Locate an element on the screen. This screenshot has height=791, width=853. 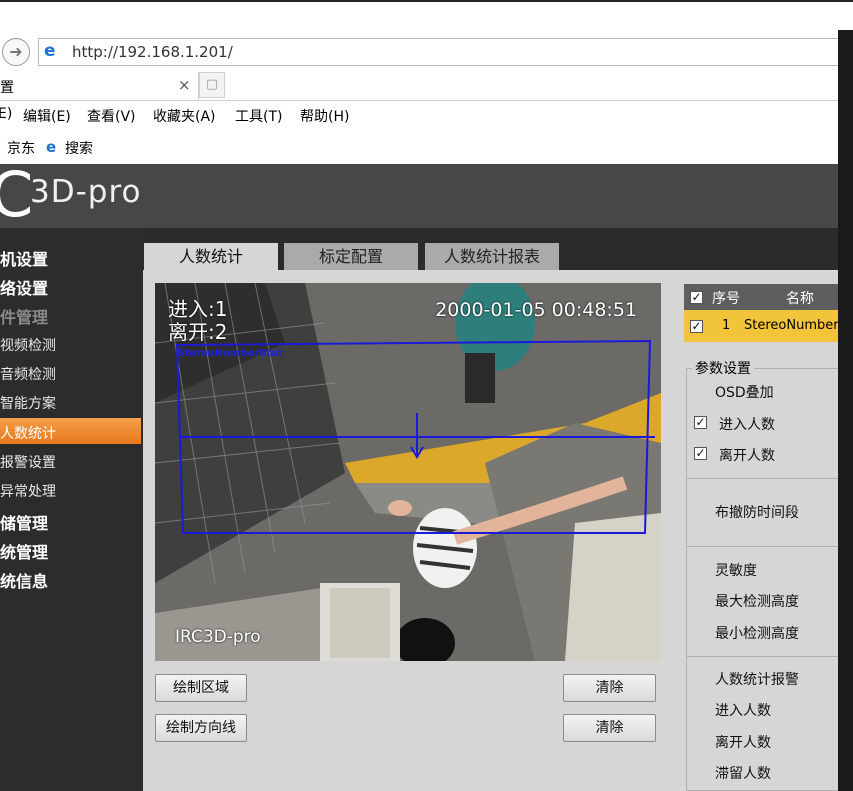
osd-overlay-label: OSD叠加 is located at coordinates (744, 393).